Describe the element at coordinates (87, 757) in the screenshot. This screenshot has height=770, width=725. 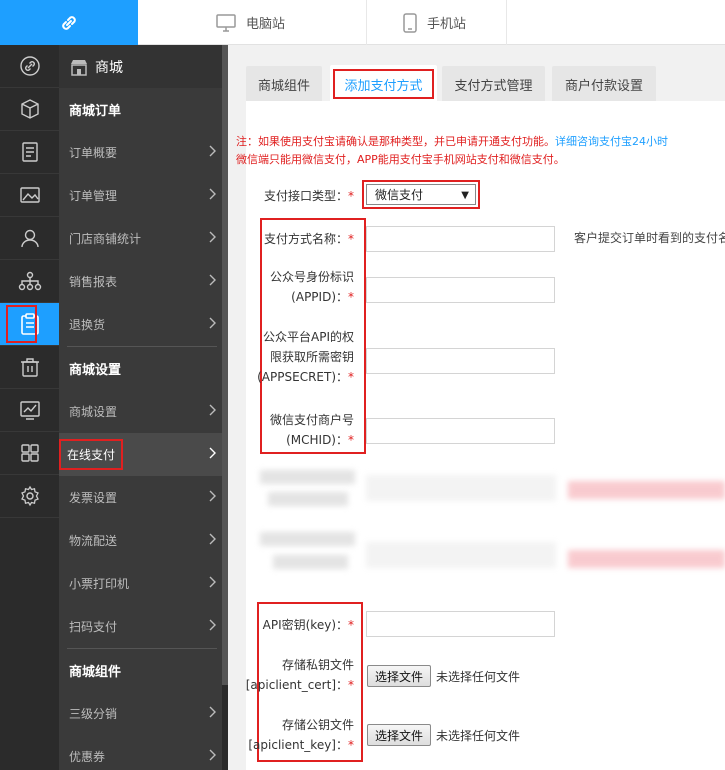
I see `submenu-item-label: 优惠券` at that location.